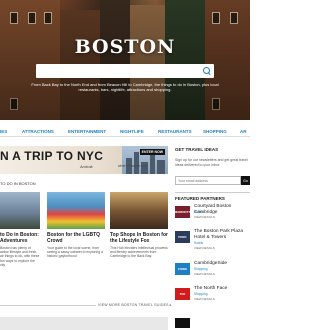 The width and height of the screenshot is (320, 330). I want to click on nav-item-attractions: ATTRACTIONS, so click(38, 131).